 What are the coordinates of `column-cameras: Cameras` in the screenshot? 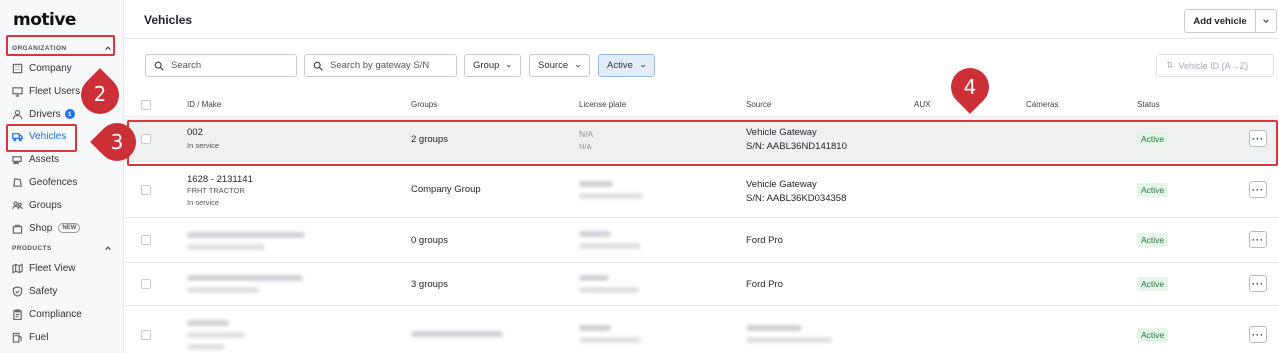 It's located at (1042, 104).